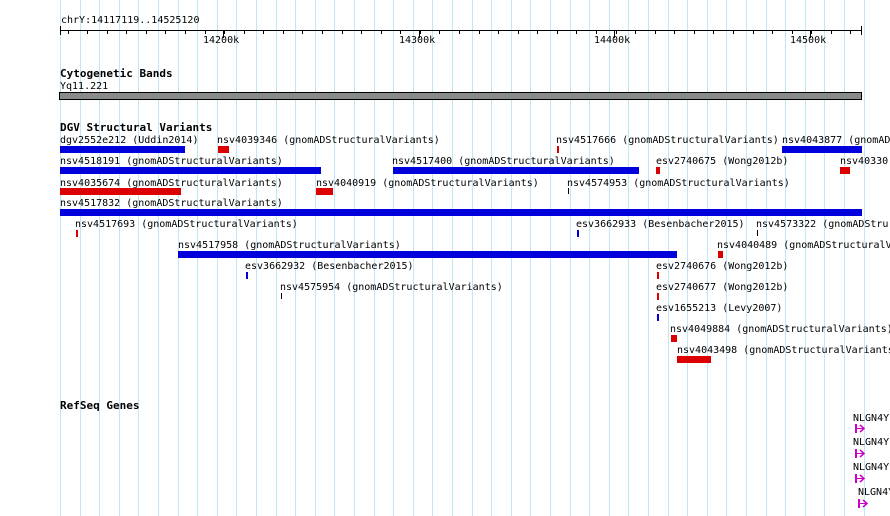  Describe the element at coordinates (783, 350) in the screenshot. I see `variant-label: nsv4043498 (gnomADStructuralVariants` at that location.